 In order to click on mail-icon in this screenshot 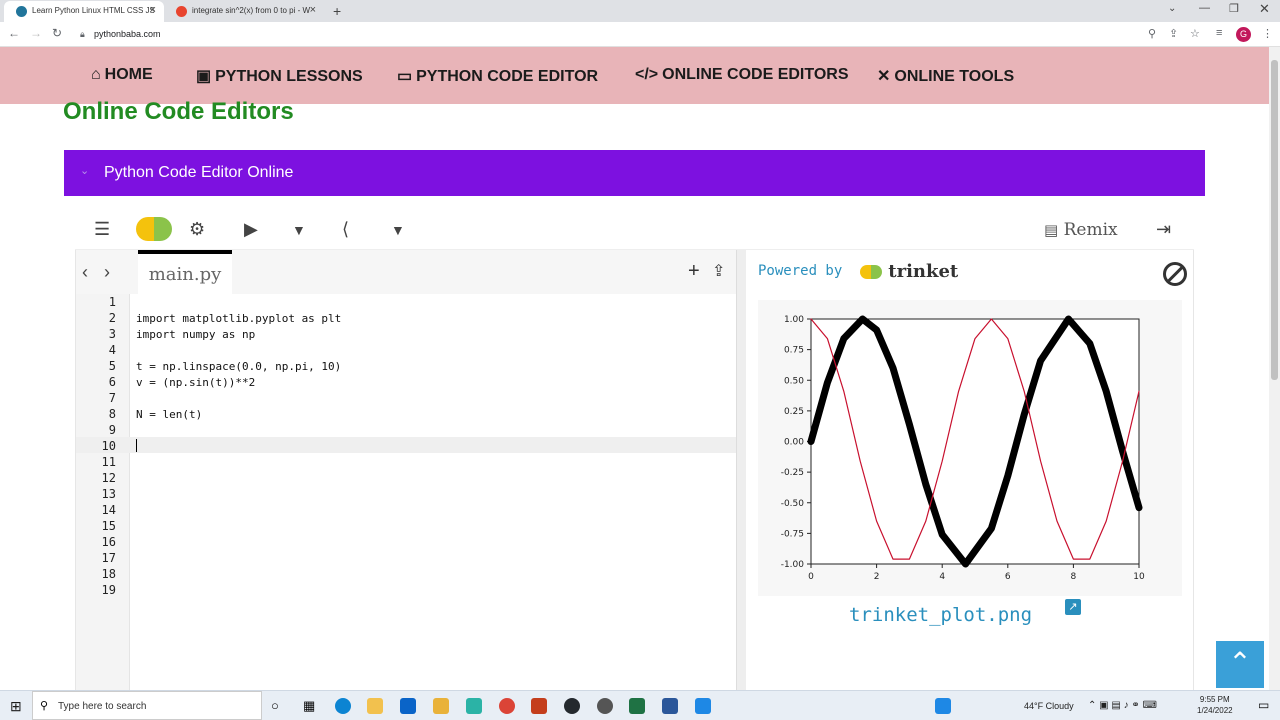, I will do `click(408, 706)`.